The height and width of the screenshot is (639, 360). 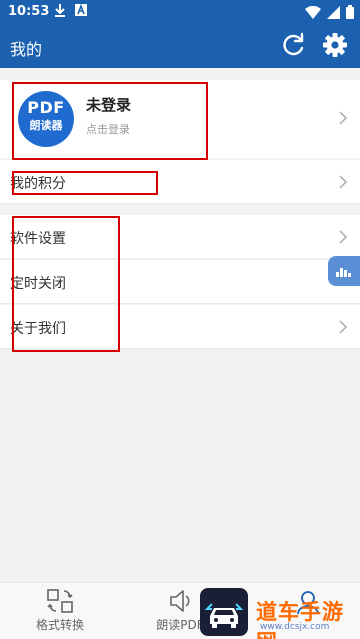 What do you see at coordinates (180, 601) in the screenshot?
I see `speaker-icon` at bounding box center [180, 601].